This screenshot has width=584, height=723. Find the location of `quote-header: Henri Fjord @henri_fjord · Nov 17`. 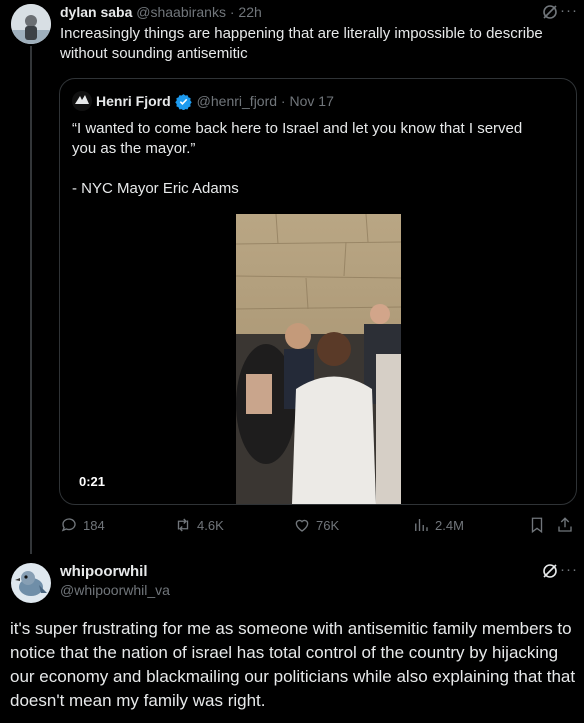

quote-header: Henri Fjord @henri_fjord · Nov 17 is located at coordinates (203, 101).